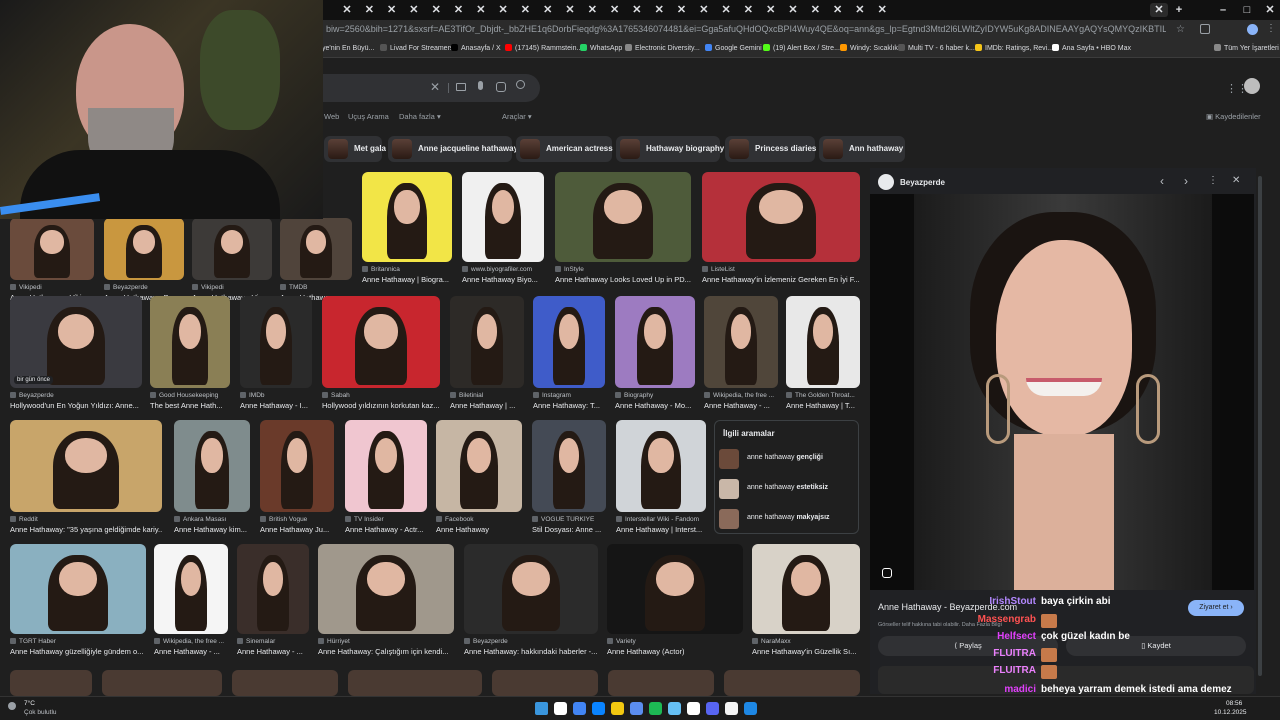 This screenshot has height=720, width=1280. I want to click on visit-button: Ziyaret et ›, so click(1216, 608).